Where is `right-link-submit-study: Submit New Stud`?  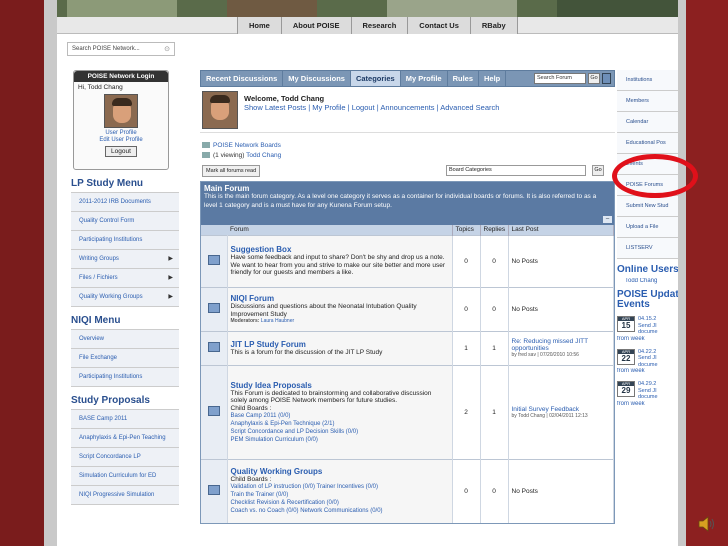 right-link-submit-study: Submit New Stud is located at coordinates (647, 206).